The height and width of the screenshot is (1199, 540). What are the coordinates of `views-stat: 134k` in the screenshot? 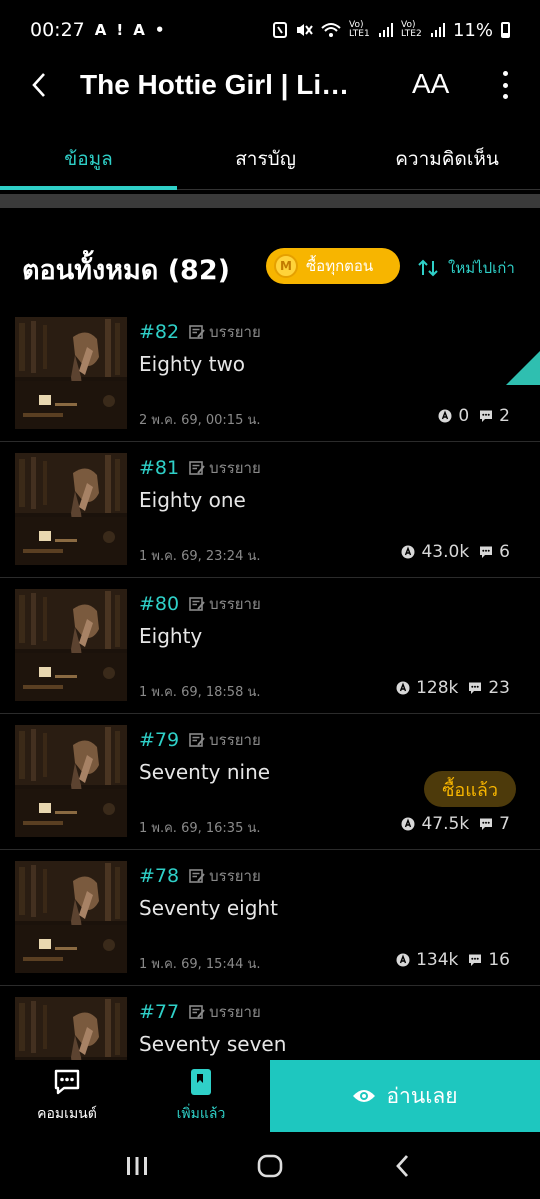 It's located at (427, 960).